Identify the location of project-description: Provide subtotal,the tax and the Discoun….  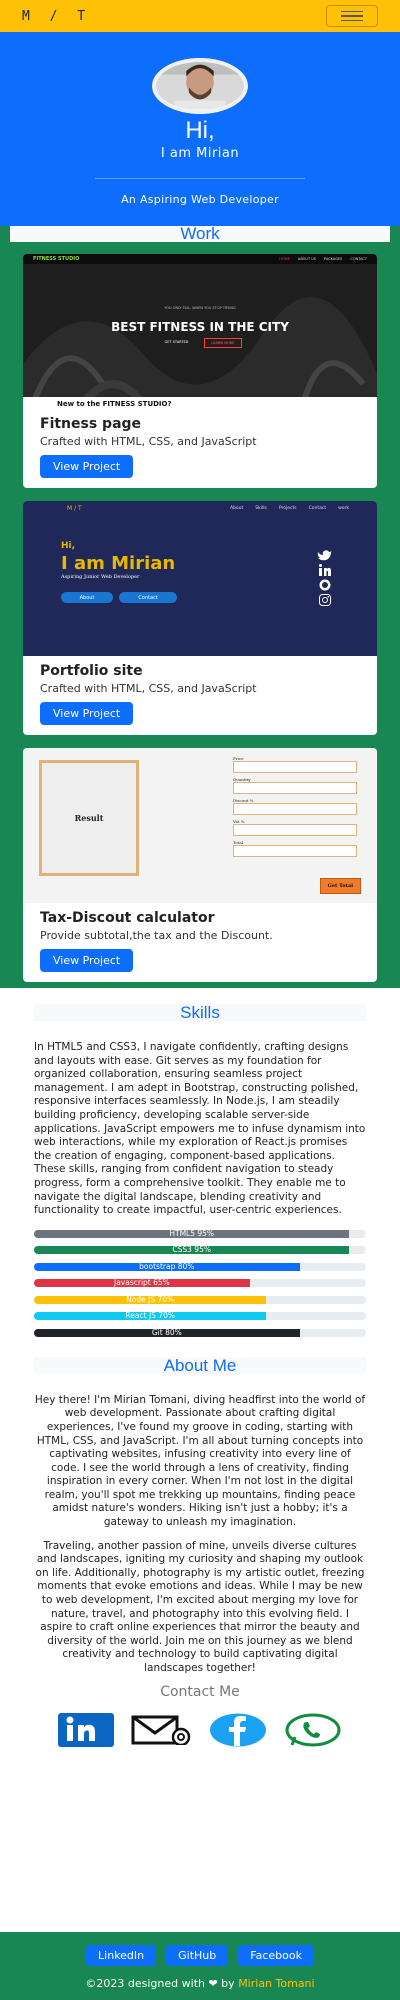
(156, 935).